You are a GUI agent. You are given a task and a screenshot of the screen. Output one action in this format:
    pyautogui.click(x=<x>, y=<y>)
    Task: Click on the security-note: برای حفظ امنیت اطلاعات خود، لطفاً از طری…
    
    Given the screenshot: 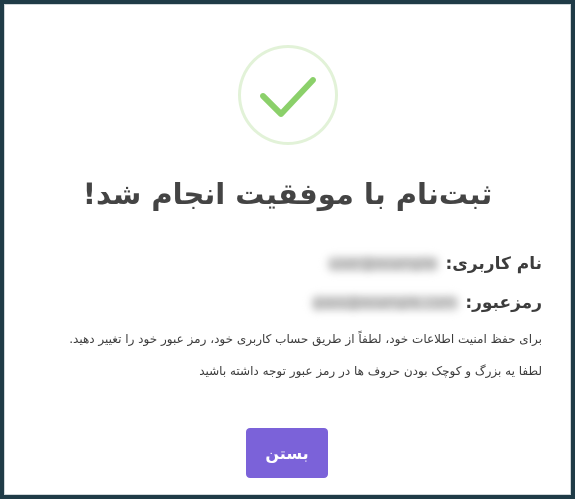 What is the action you would take?
    pyautogui.click(x=305, y=339)
    